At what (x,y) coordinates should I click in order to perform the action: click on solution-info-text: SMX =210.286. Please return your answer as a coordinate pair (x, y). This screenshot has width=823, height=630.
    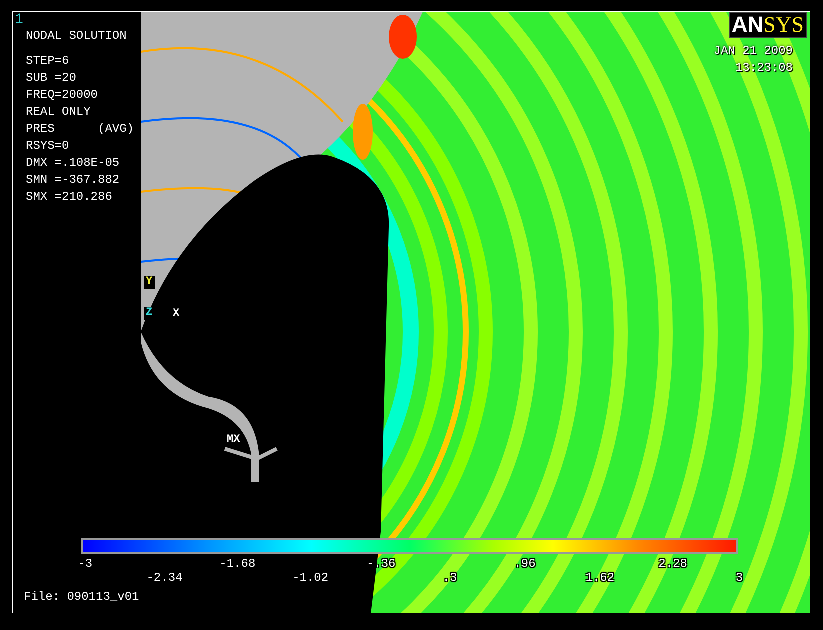
    Looking at the image, I should click on (70, 197).